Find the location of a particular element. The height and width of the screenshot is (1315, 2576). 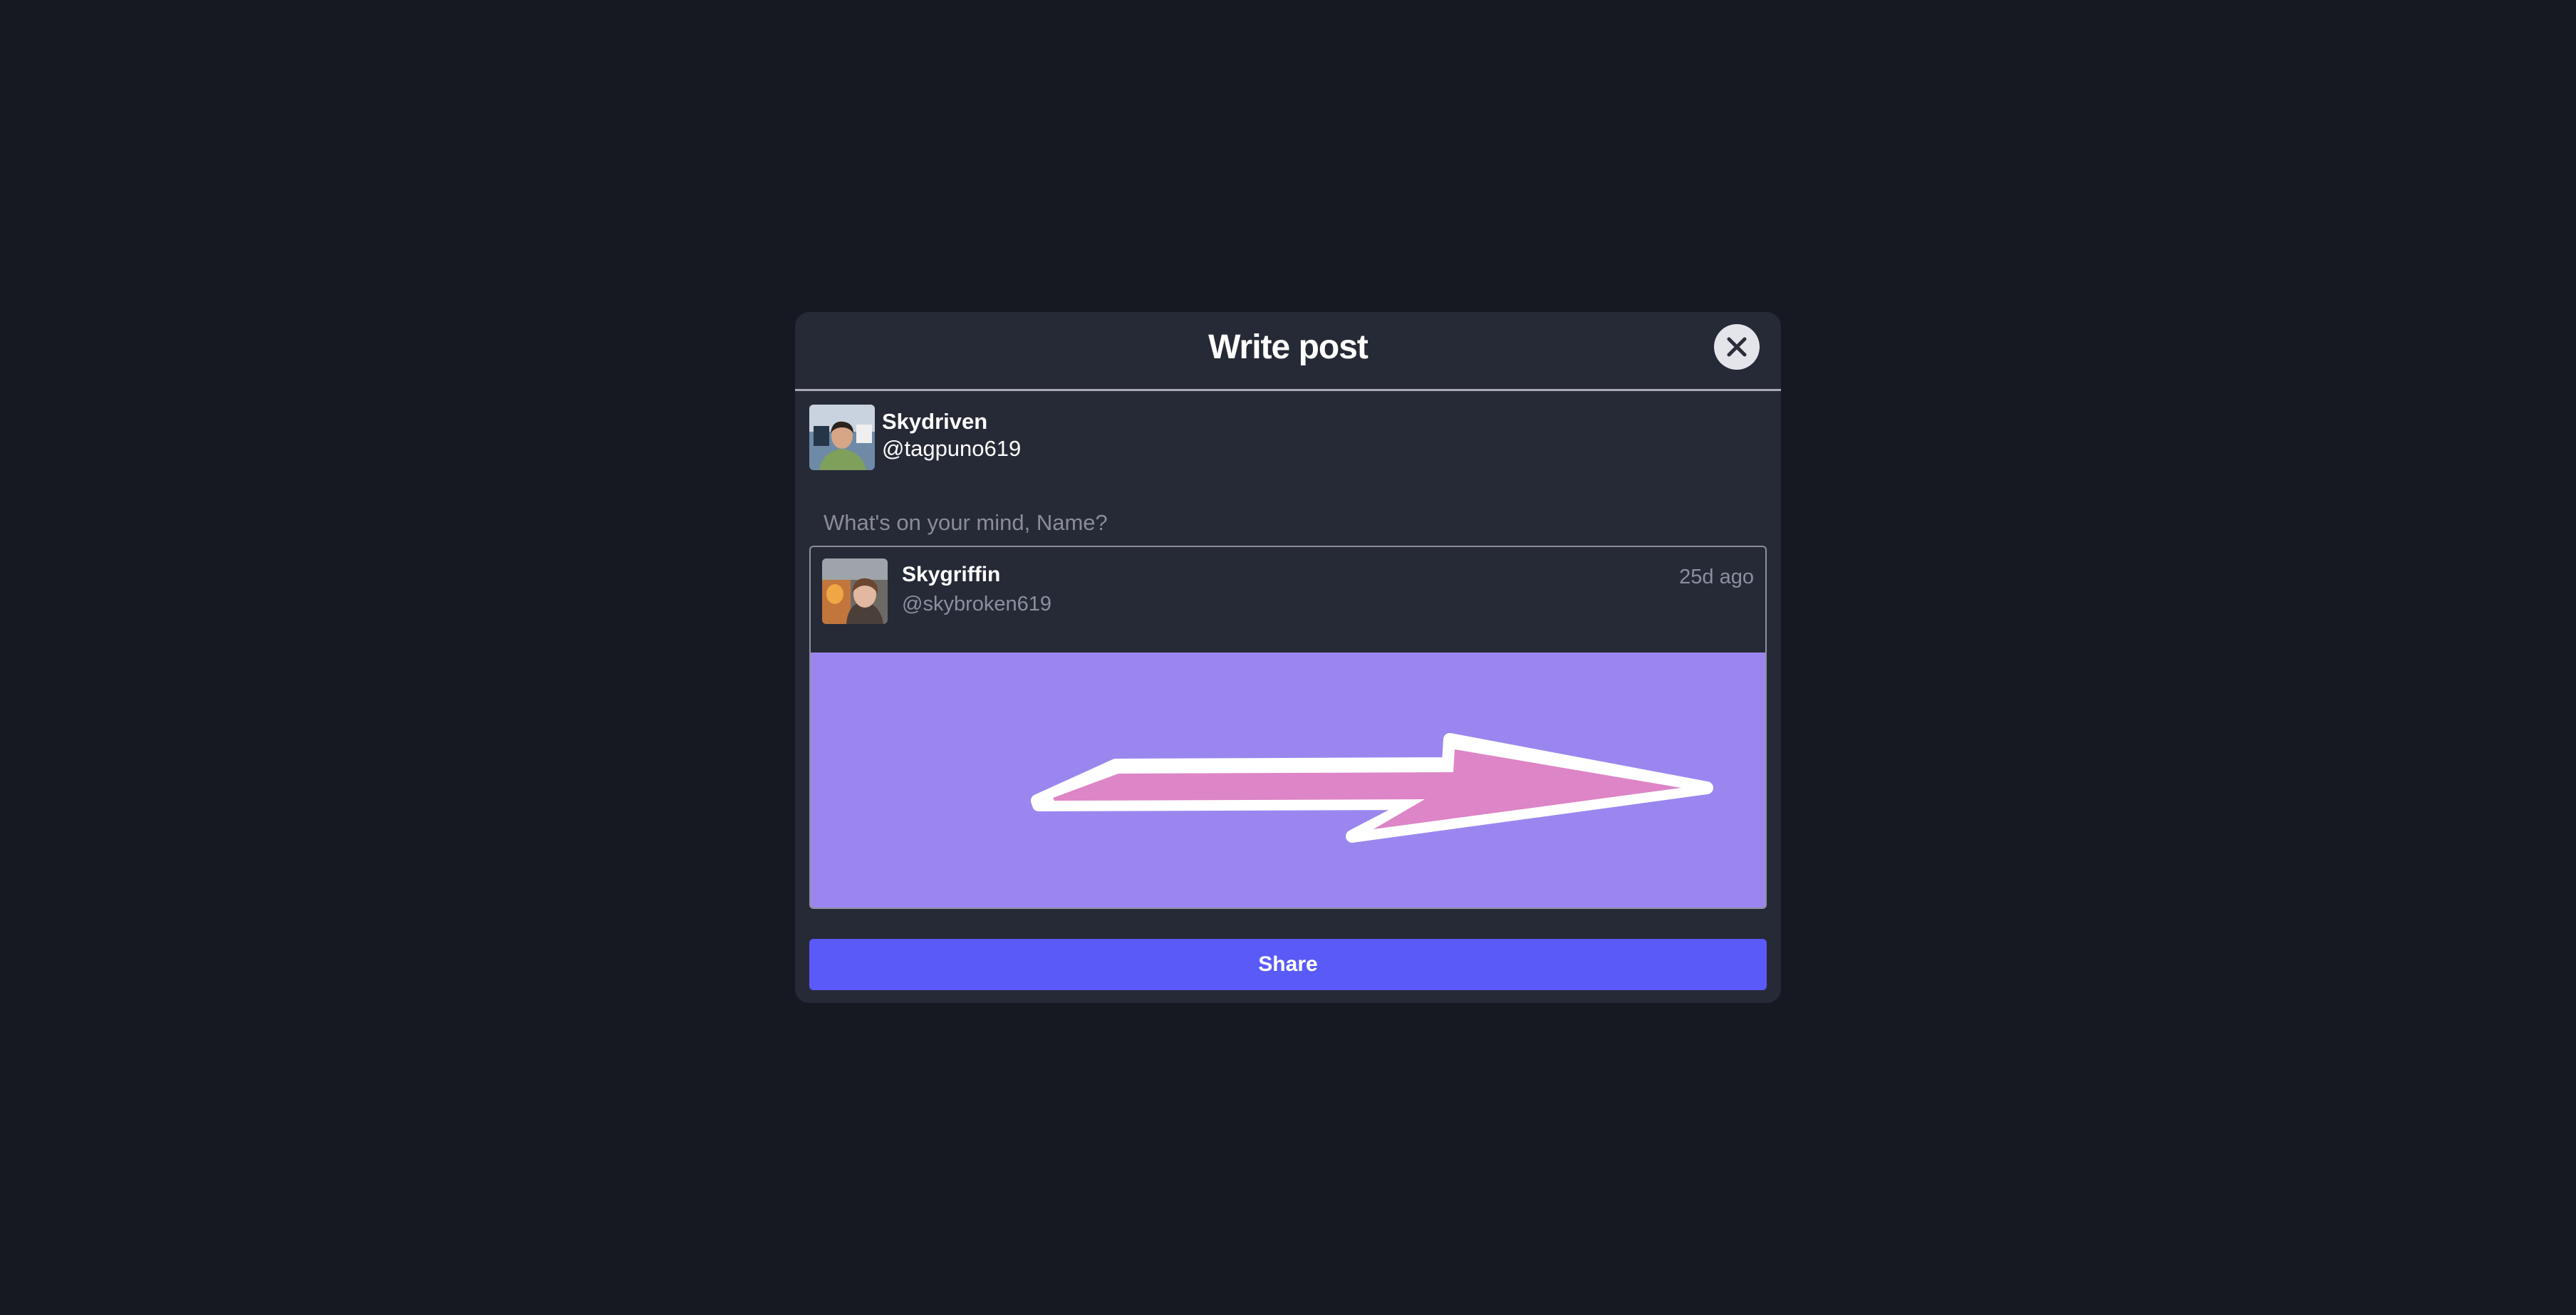

quoted-author-handle: @skybroken619 is located at coordinates (976, 604).